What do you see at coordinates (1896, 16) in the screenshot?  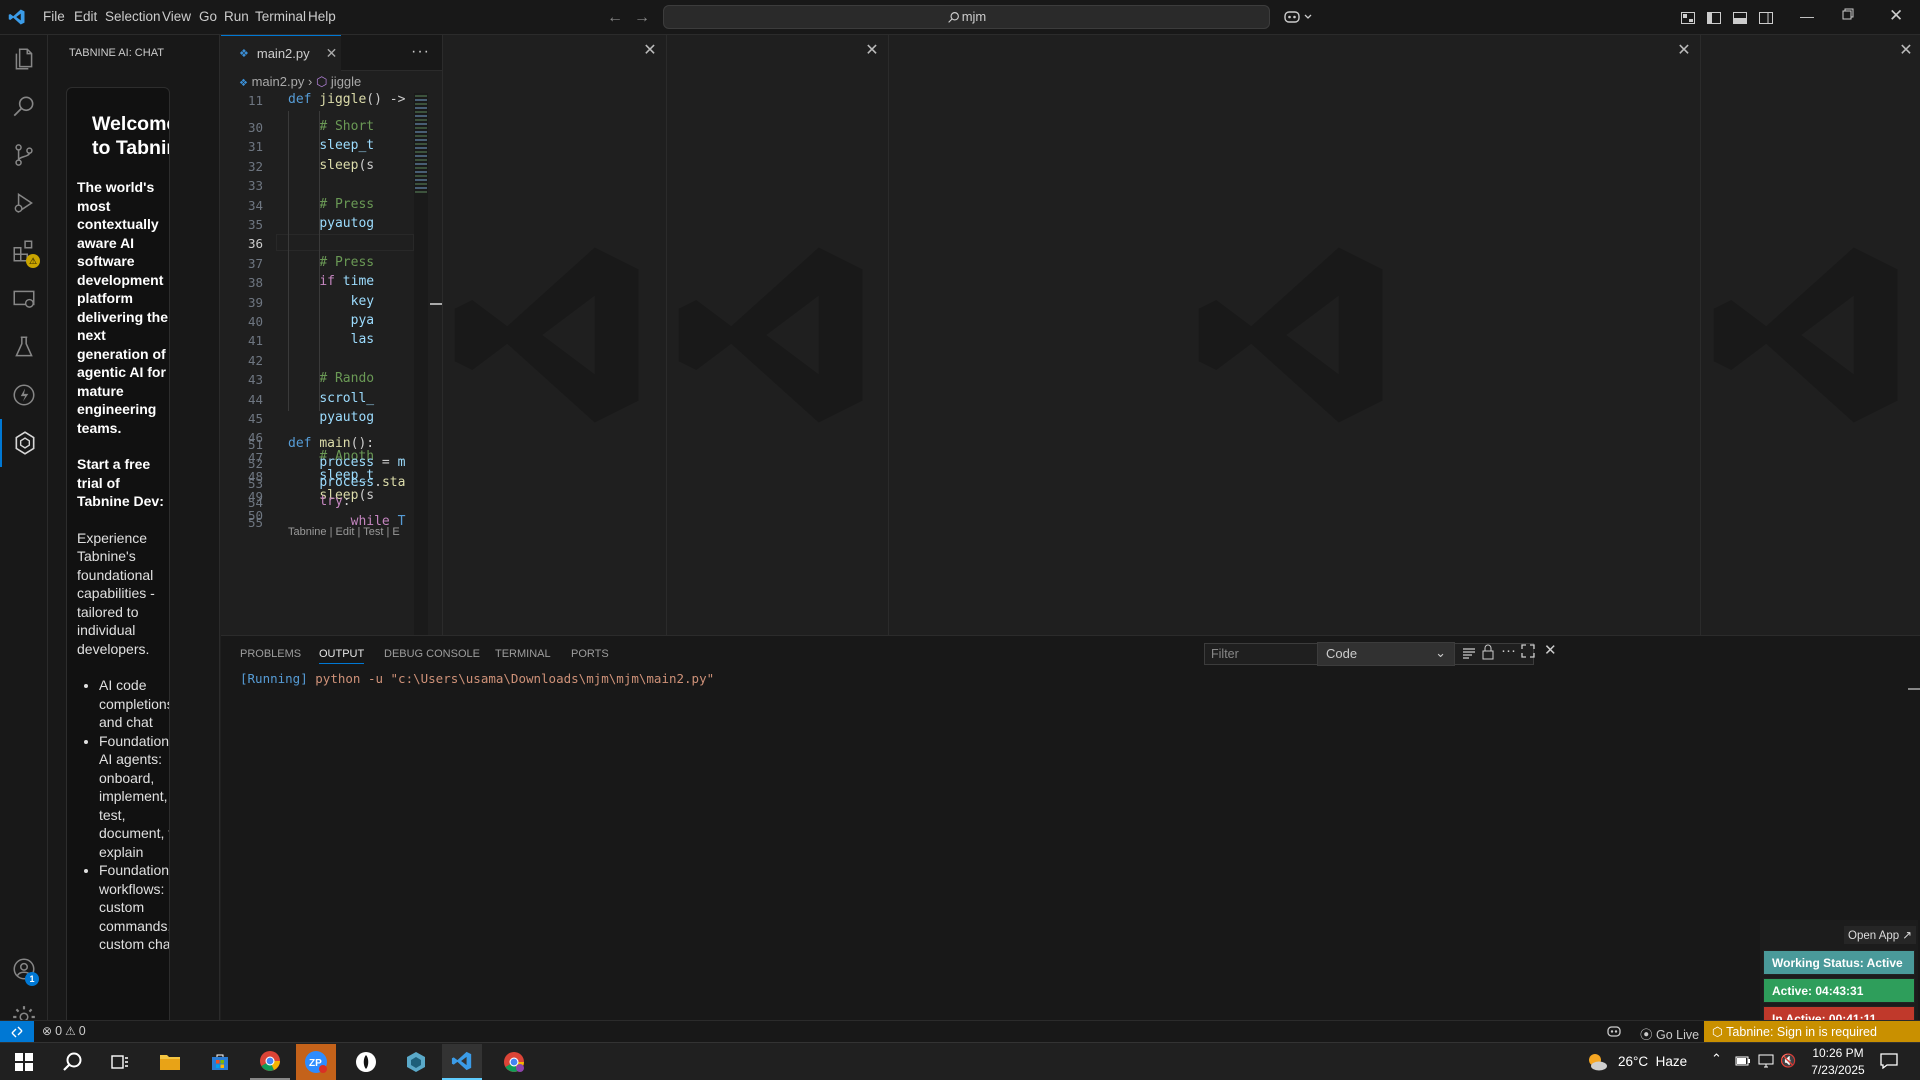 I see `close-window-icon: ✕` at bounding box center [1896, 16].